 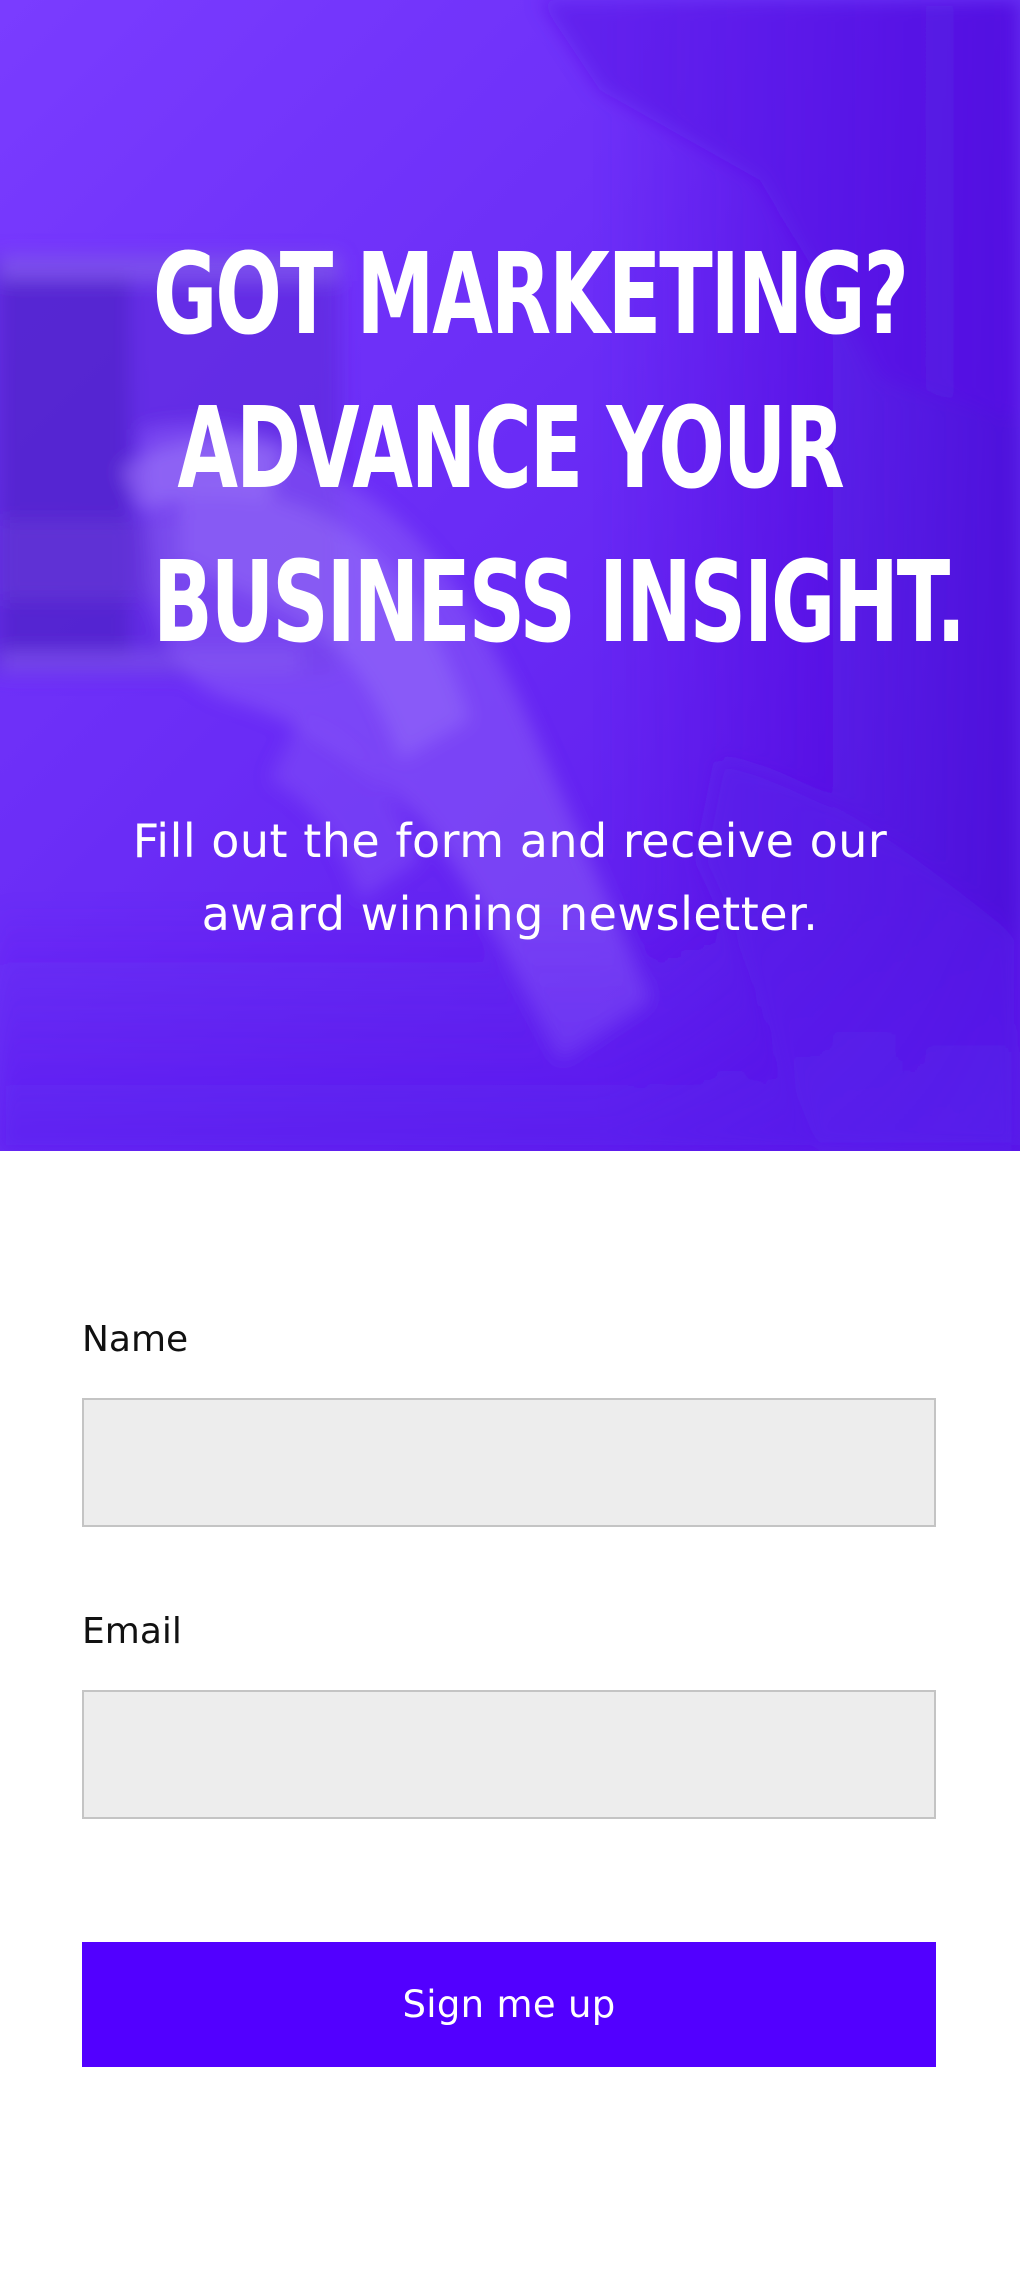 What do you see at coordinates (509, 2004) in the screenshot?
I see `sign-me-up-button: Sign me up` at bounding box center [509, 2004].